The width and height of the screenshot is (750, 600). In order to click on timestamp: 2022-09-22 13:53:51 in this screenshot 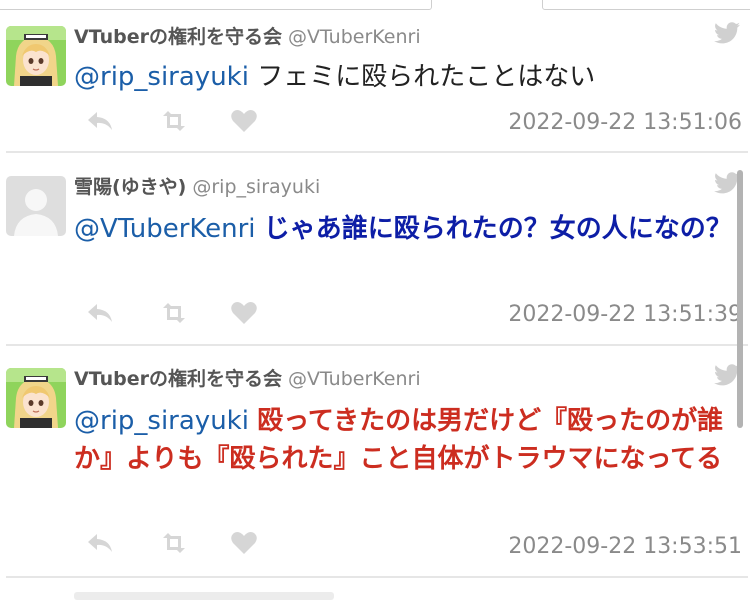, I will do `click(625, 546)`.